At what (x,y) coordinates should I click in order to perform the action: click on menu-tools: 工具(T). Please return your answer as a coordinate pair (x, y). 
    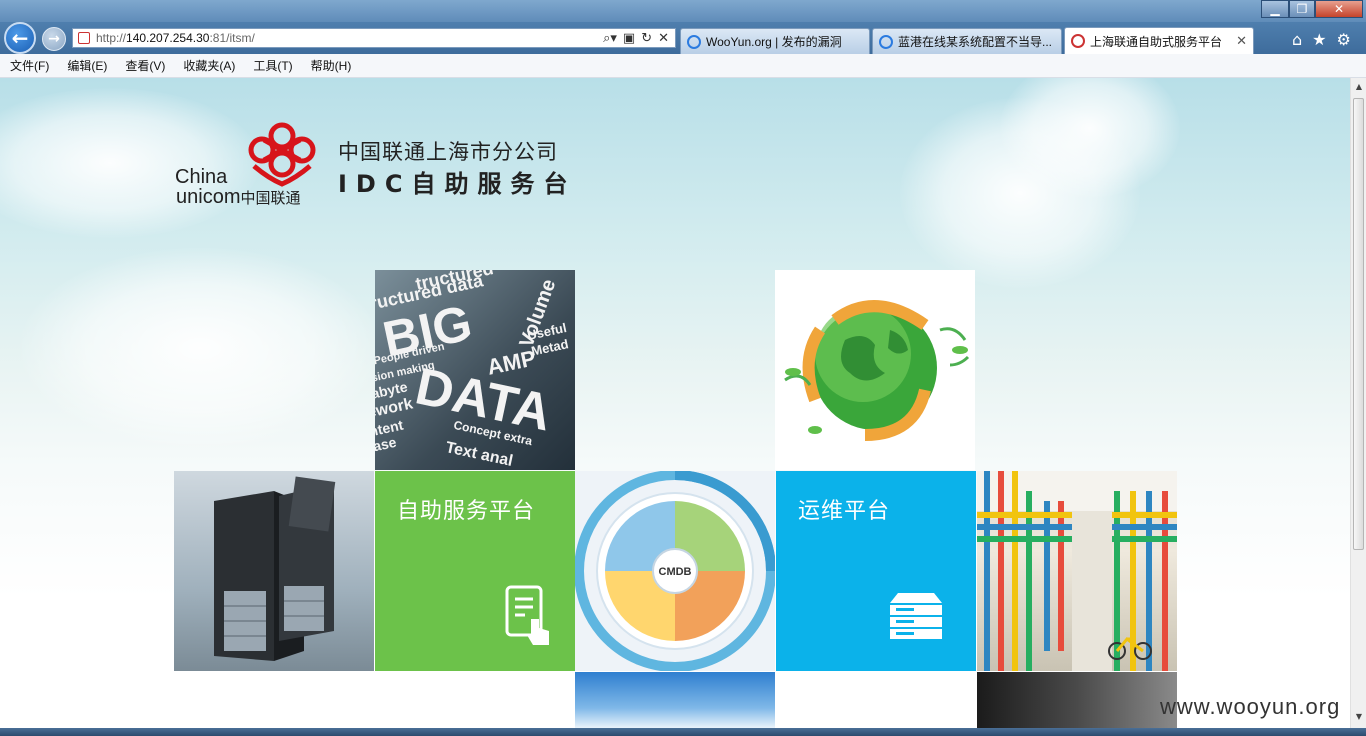
    Looking at the image, I should click on (271, 65).